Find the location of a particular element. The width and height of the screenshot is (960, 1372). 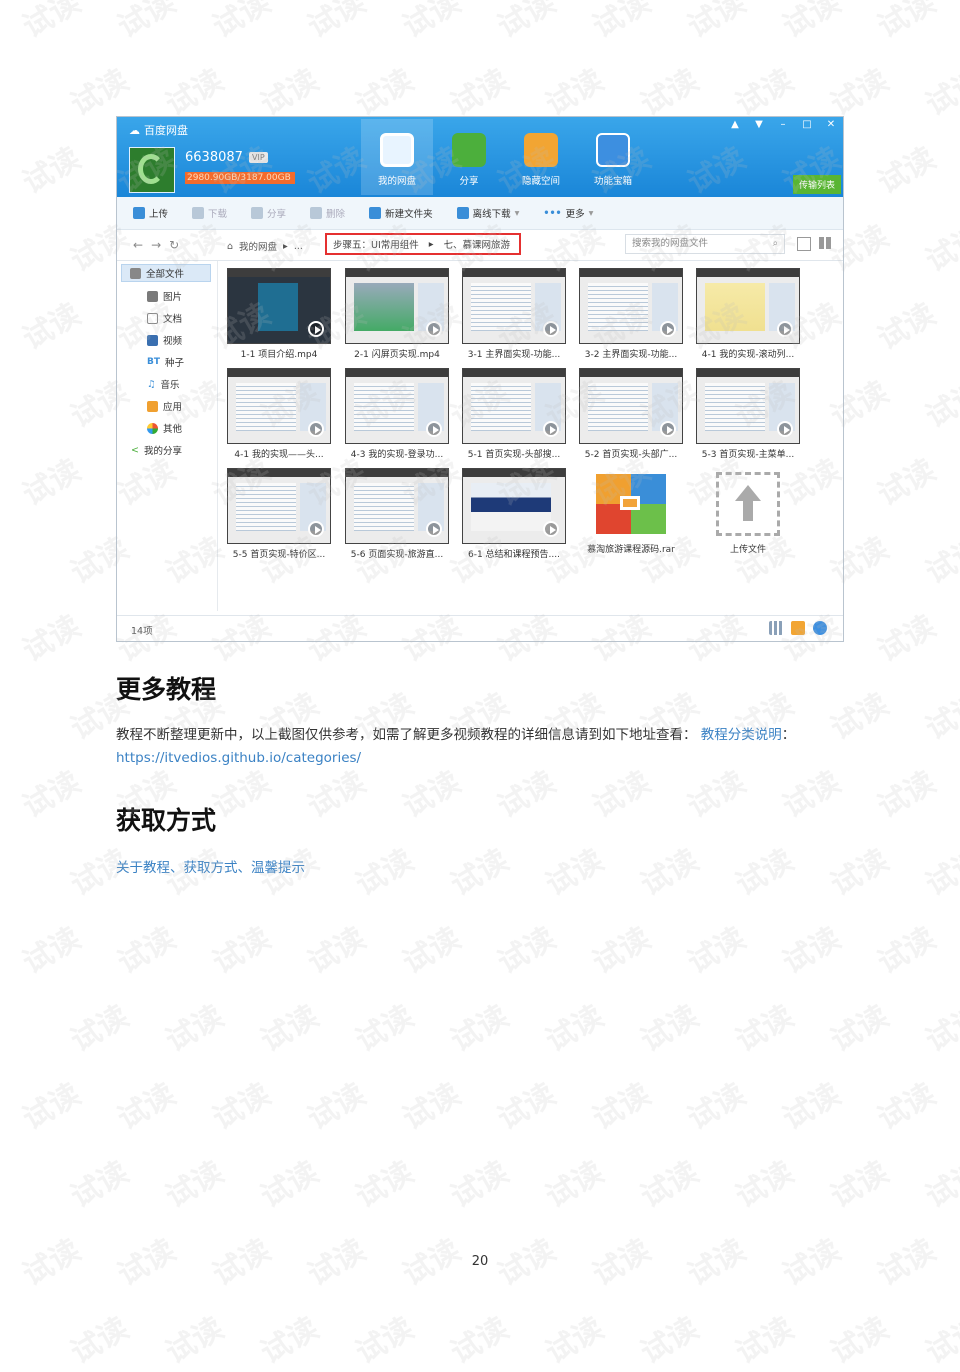

upgrade-icon is located at coordinates (798, 628).